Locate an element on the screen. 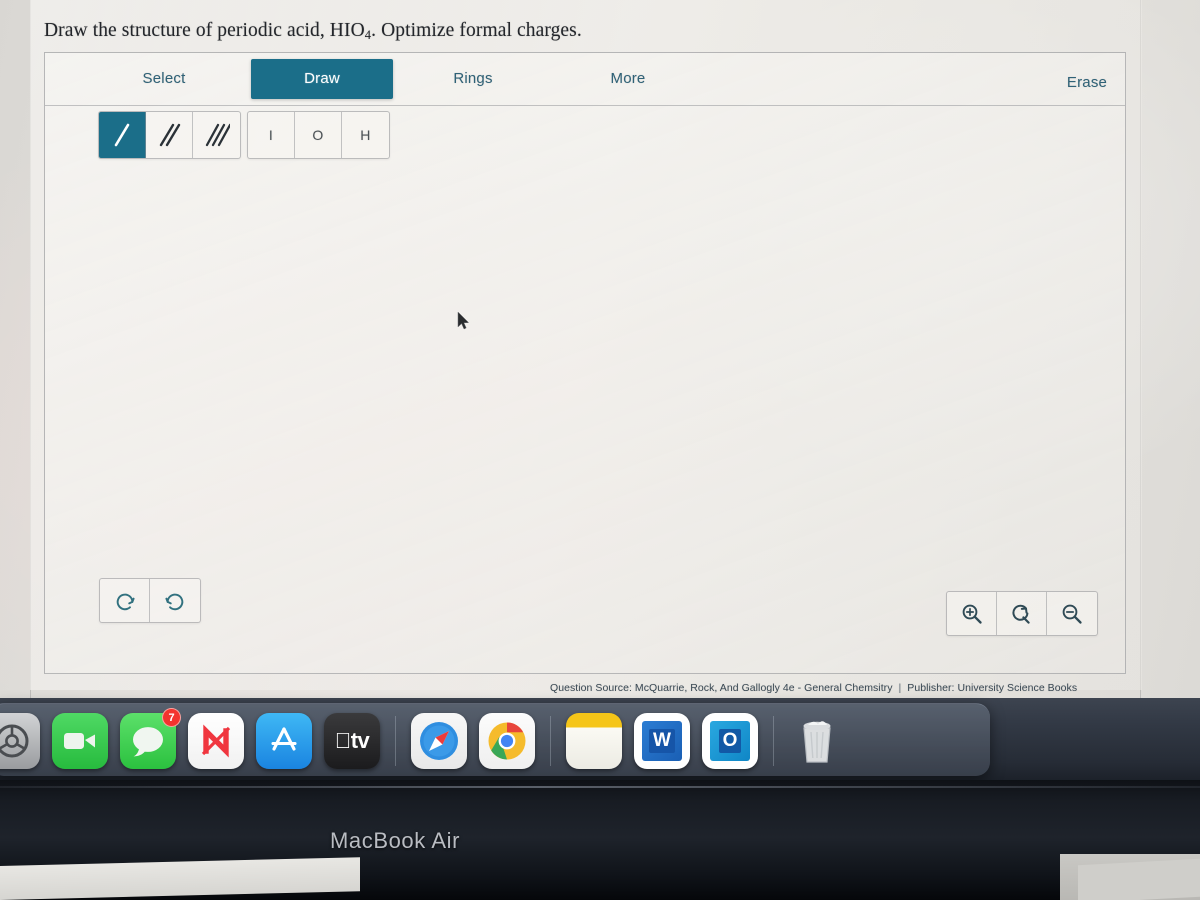 This screenshot has width=1200, height=900. tab-more: More is located at coordinates (628, 79).